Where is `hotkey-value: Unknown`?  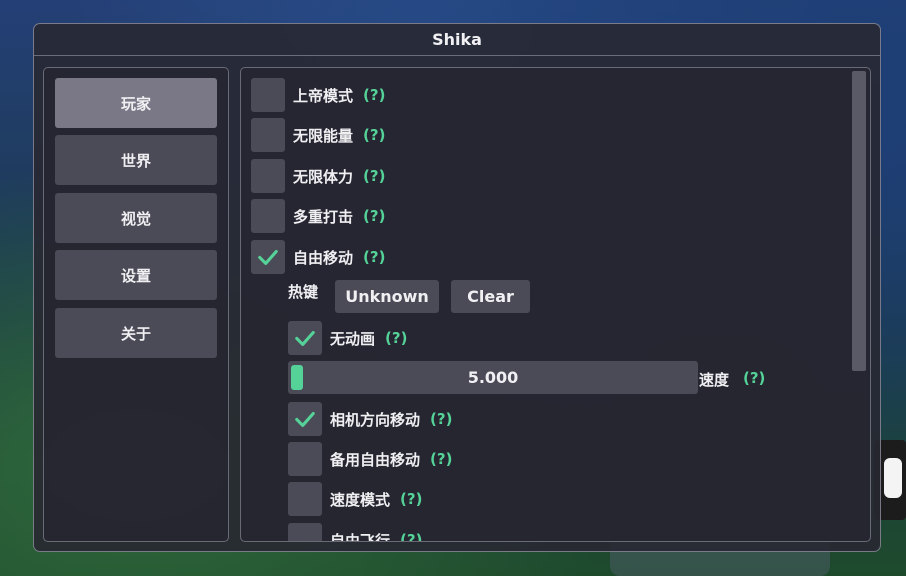 hotkey-value: Unknown is located at coordinates (387, 296).